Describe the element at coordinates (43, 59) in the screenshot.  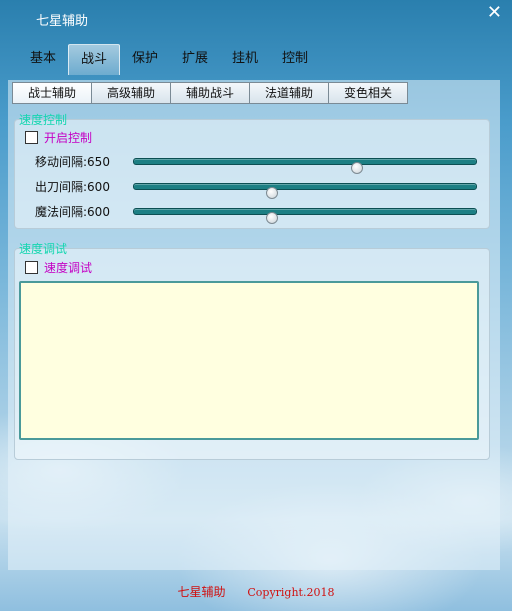
I see `tab-basic: 基本` at that location.